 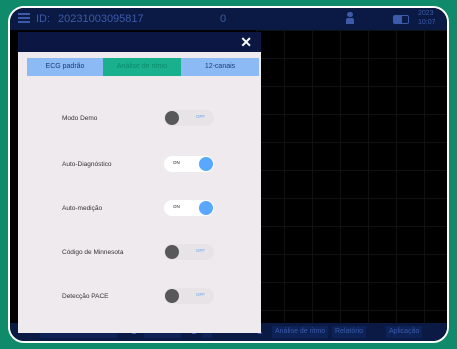 I want to click on setting-label: Modo Demo, so click(x=80, y=118).